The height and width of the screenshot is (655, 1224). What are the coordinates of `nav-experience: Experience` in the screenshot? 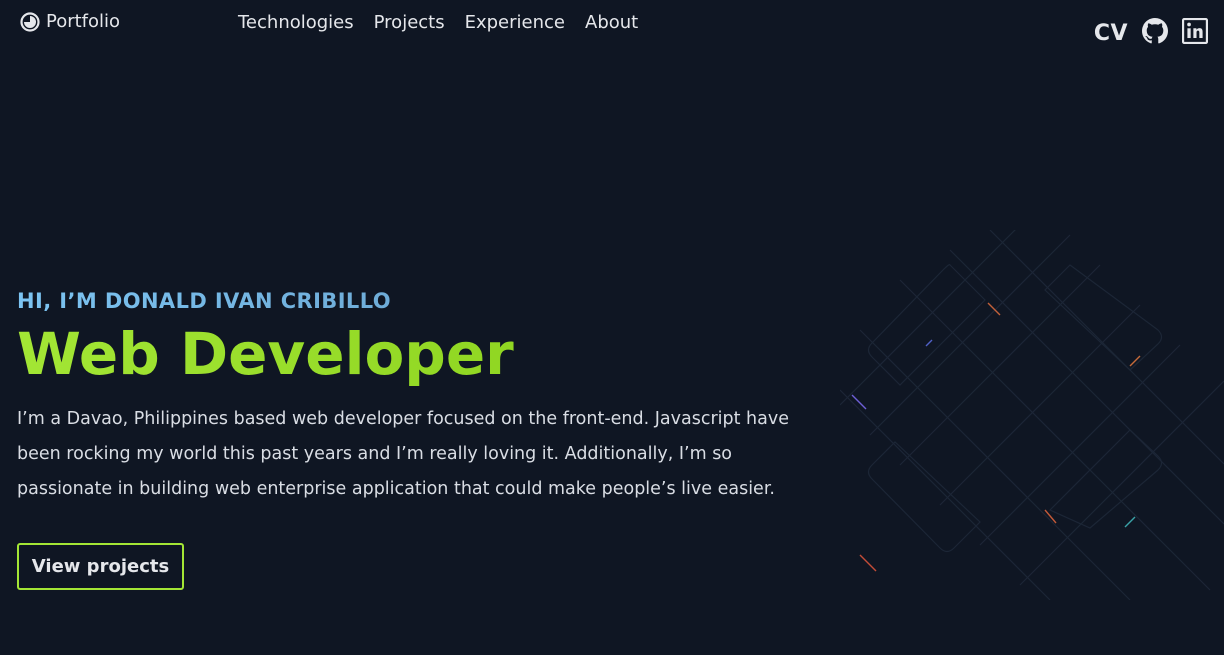 It's located at (515, 23).